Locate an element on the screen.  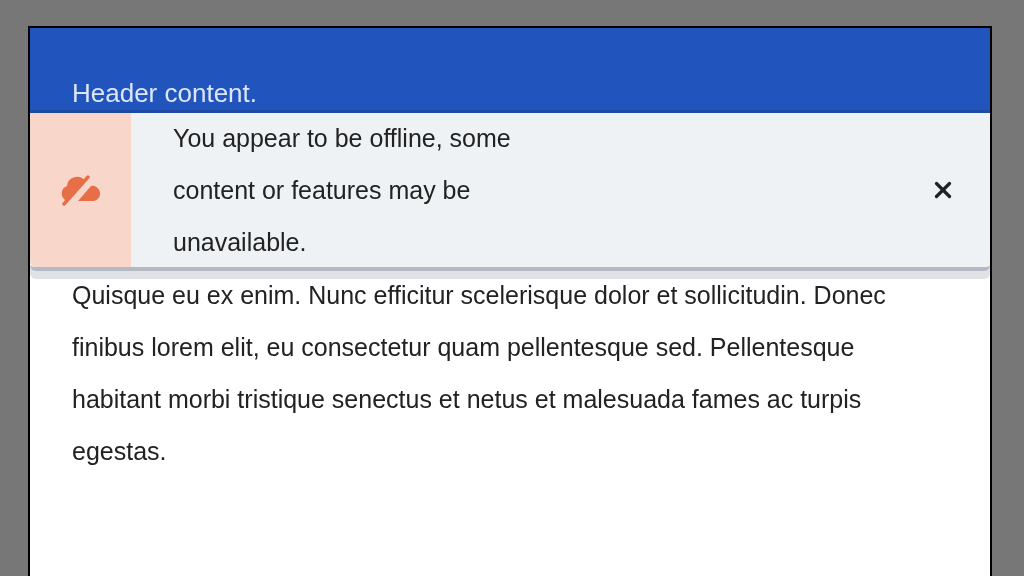
header-text: Header content. is located at coordinates (164, 93).